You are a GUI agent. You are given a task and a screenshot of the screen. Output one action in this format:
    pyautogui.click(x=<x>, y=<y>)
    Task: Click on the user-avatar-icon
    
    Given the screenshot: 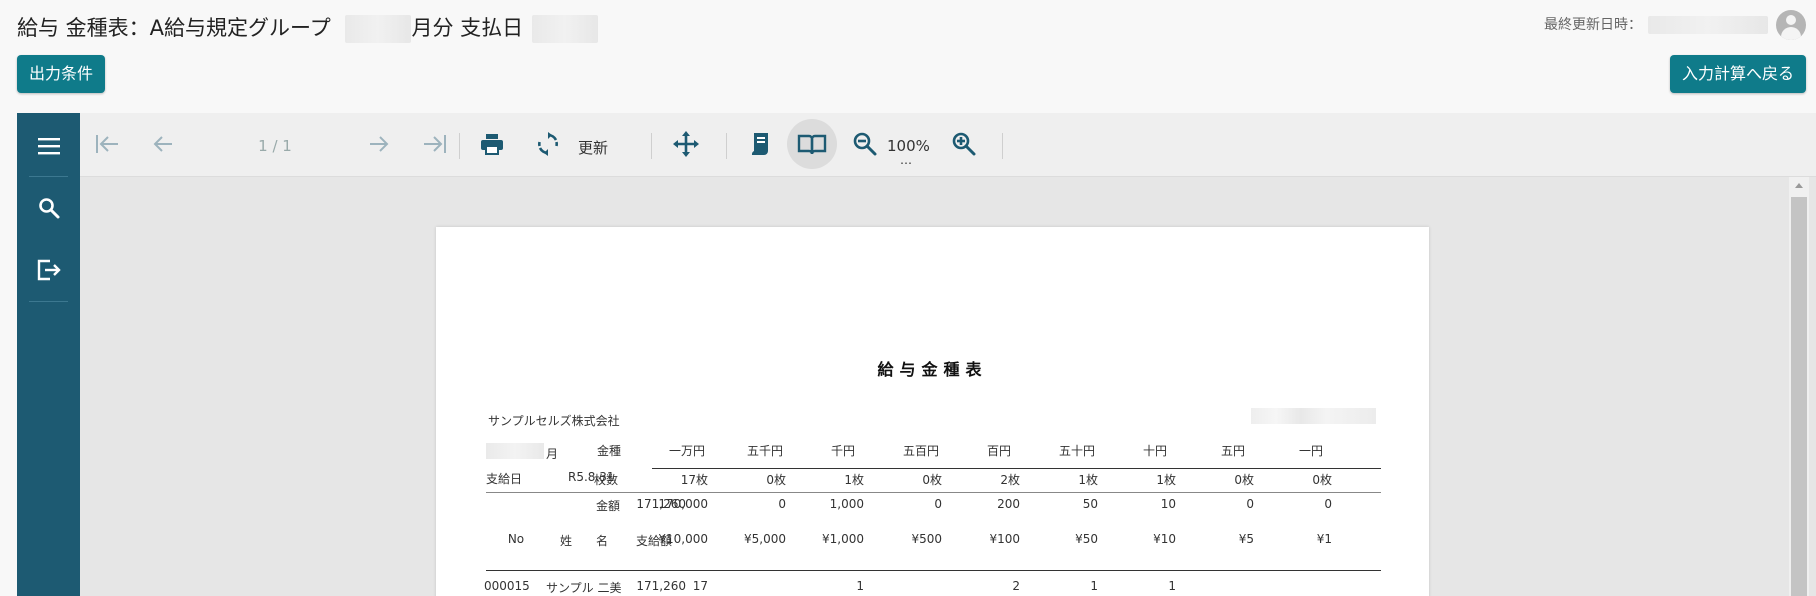 What is the action you would take?
    pyautogui.click(x=1791, y=25)
    